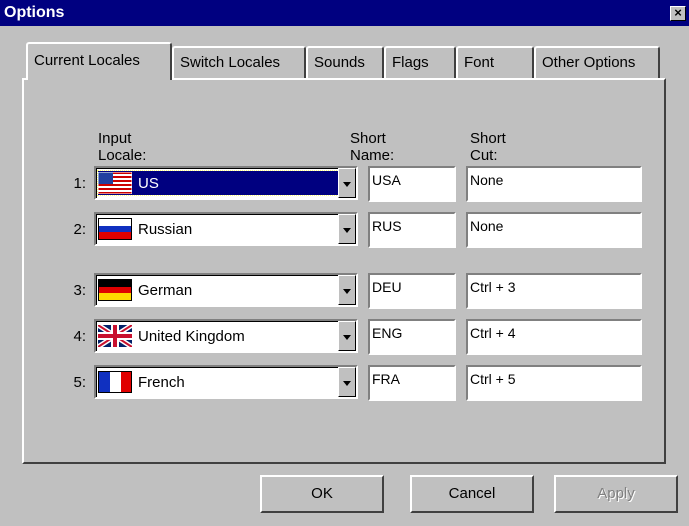 Image resolution: width=689 pixels, height=526 pixels. What do you see at coordinates (554, 291) in the screenshot?
I see `short-cut-field-3: Ctrl + 3` at bounding box center [554, 291].